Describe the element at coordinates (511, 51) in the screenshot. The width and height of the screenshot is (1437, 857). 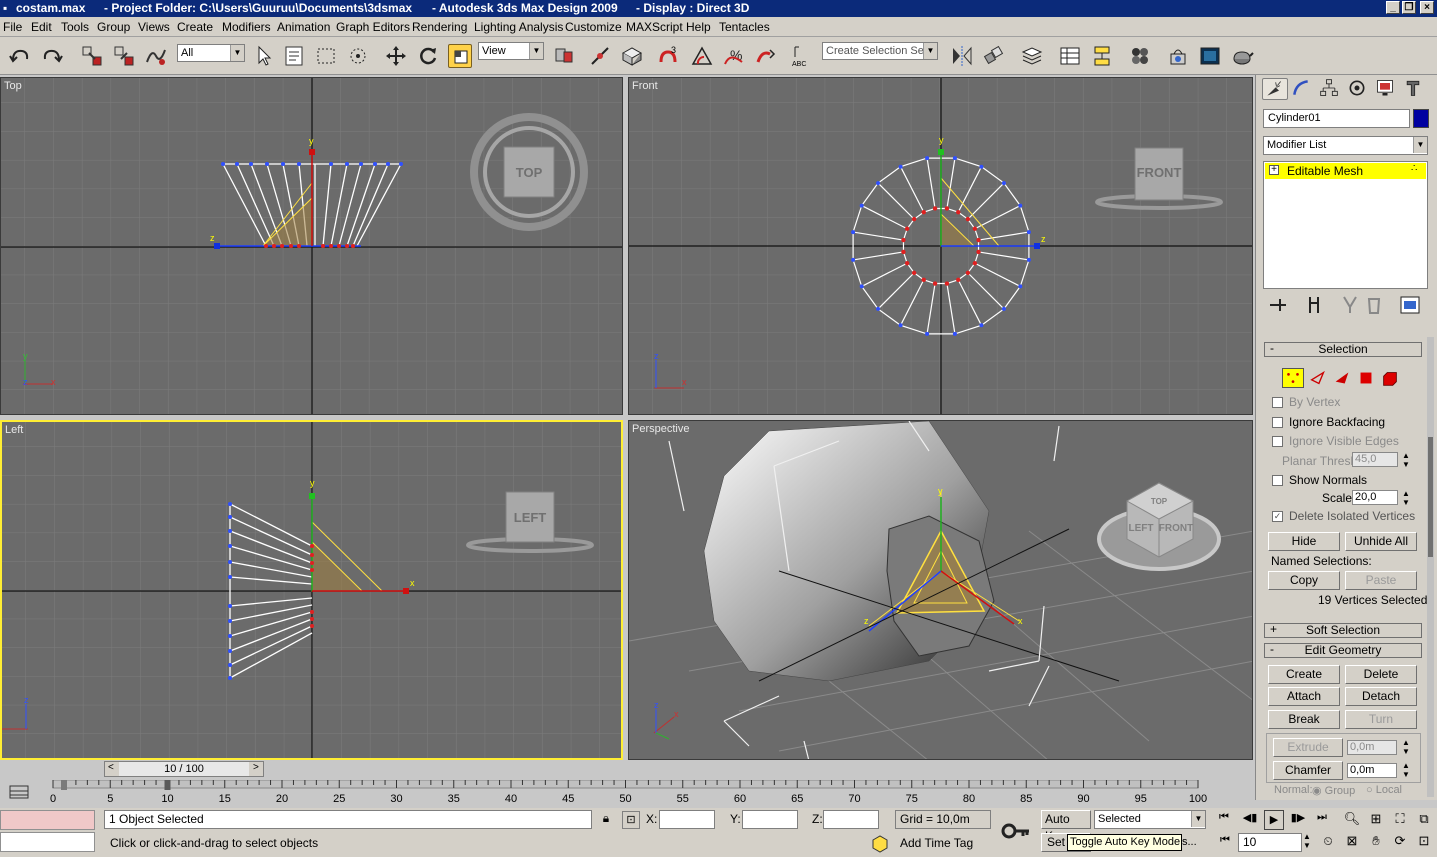
I see `reference-coordinate-dropdown: View ▼` at that location.